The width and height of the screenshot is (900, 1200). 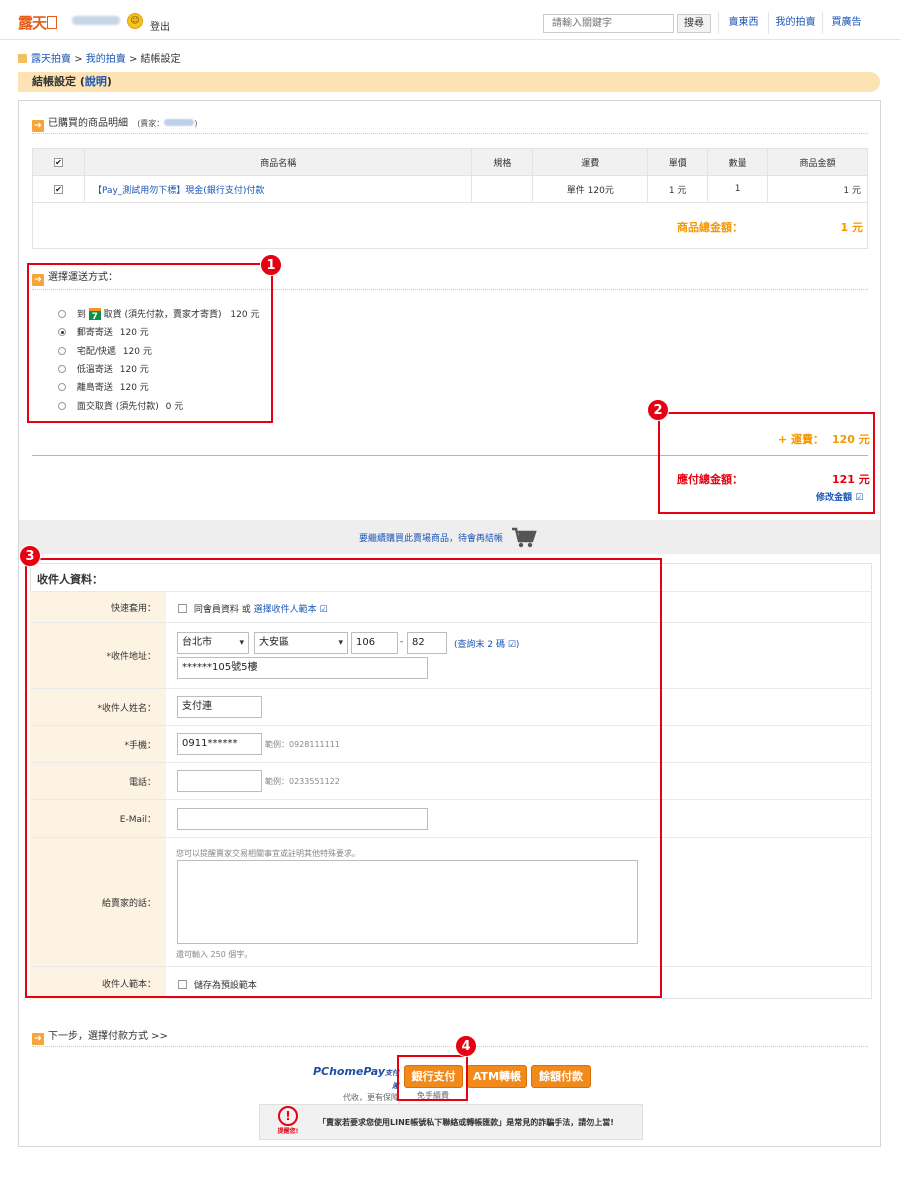 I want to click on seller-id-blurred, so click(x=179, y=122).